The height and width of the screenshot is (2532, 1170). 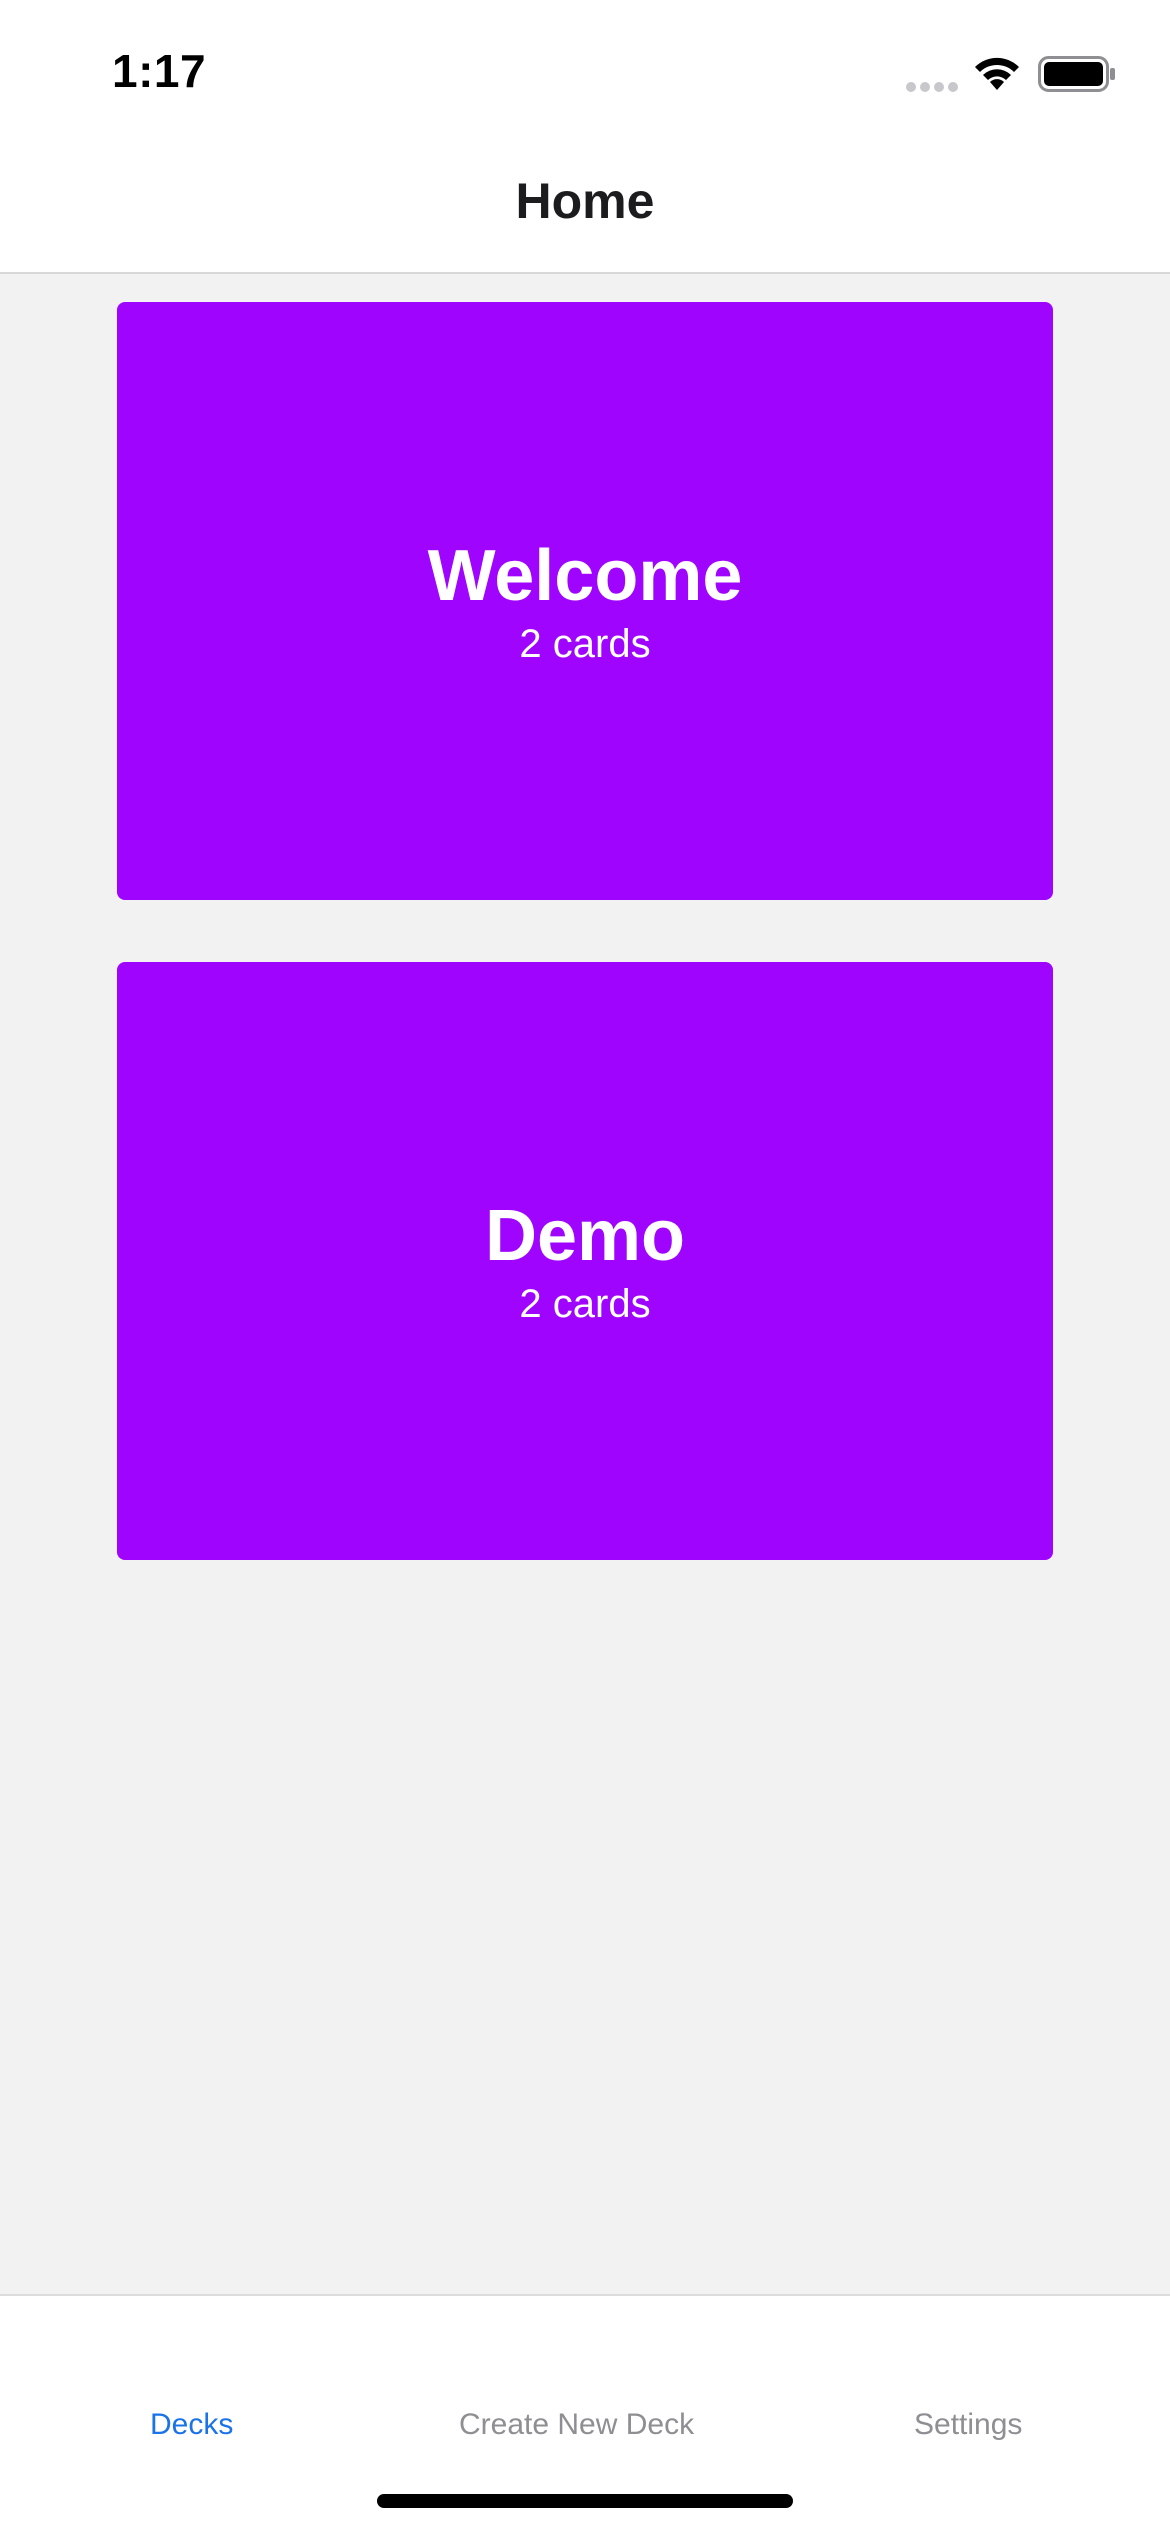 What do you see at coordinates (997, 73) in the screenshot?
I see `wifi-icon` at bounding box center [997, 73].